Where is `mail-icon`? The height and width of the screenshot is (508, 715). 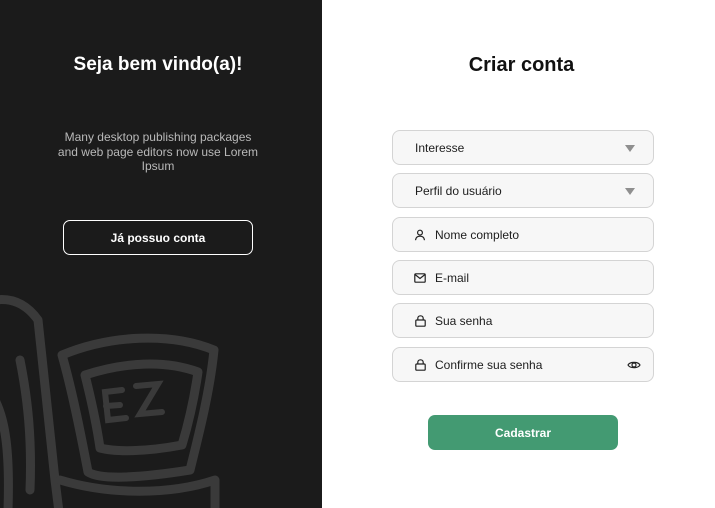
mail-icon is located at coordinates (420, 278).